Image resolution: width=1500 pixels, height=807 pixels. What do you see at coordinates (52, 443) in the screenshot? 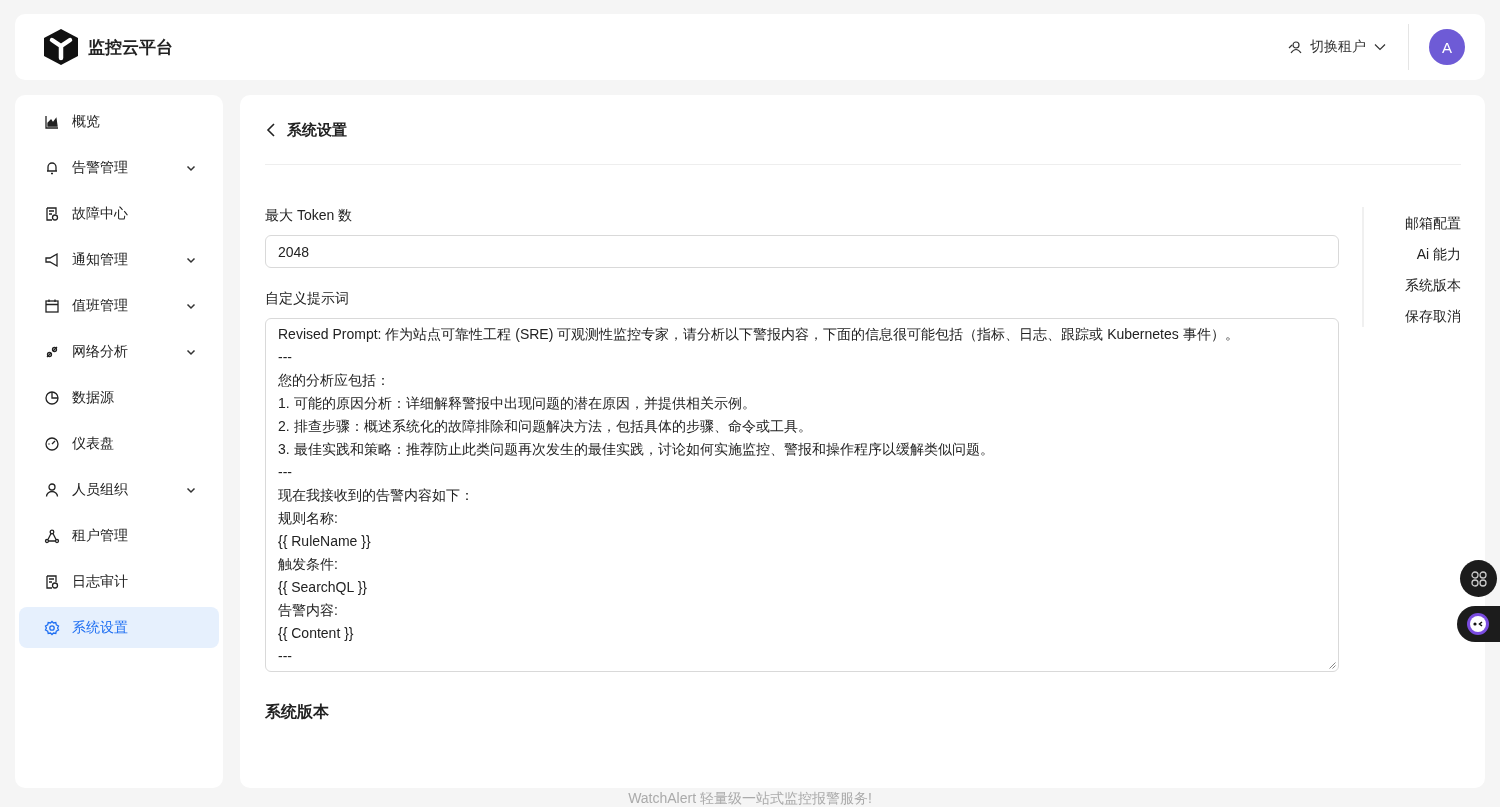
I see `gauge-icon` at bounding box center [52, 443].